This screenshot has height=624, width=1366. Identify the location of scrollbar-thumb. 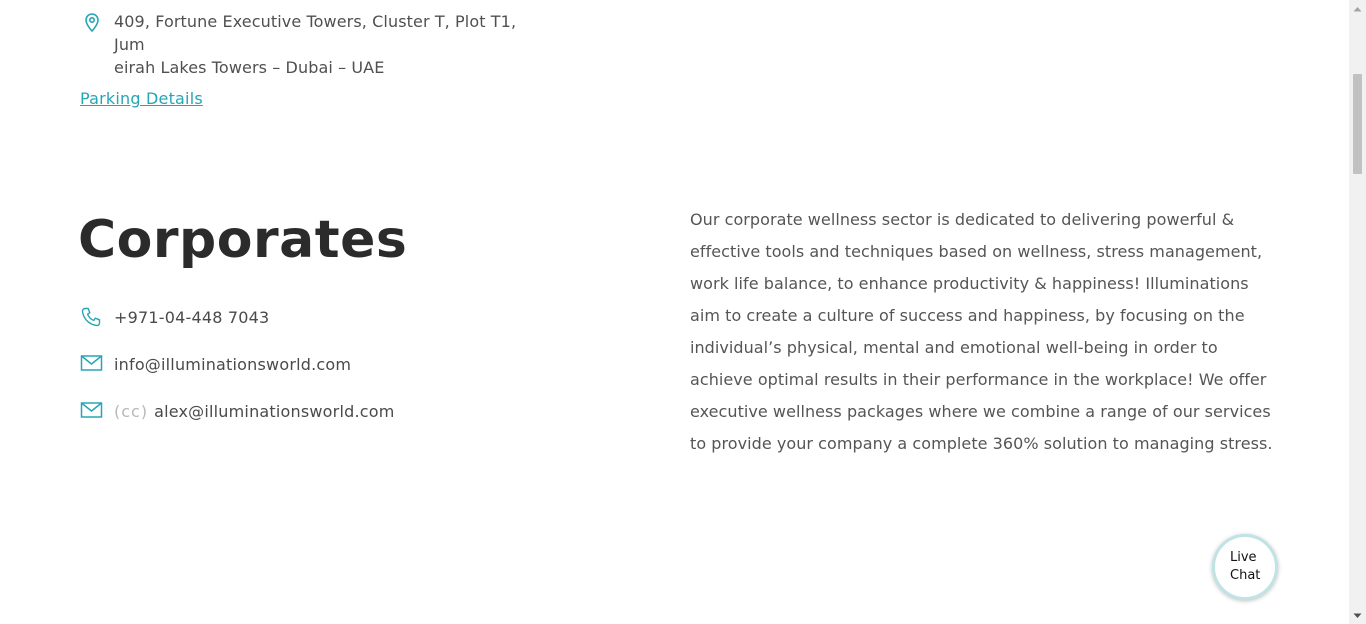
(1357, 124).